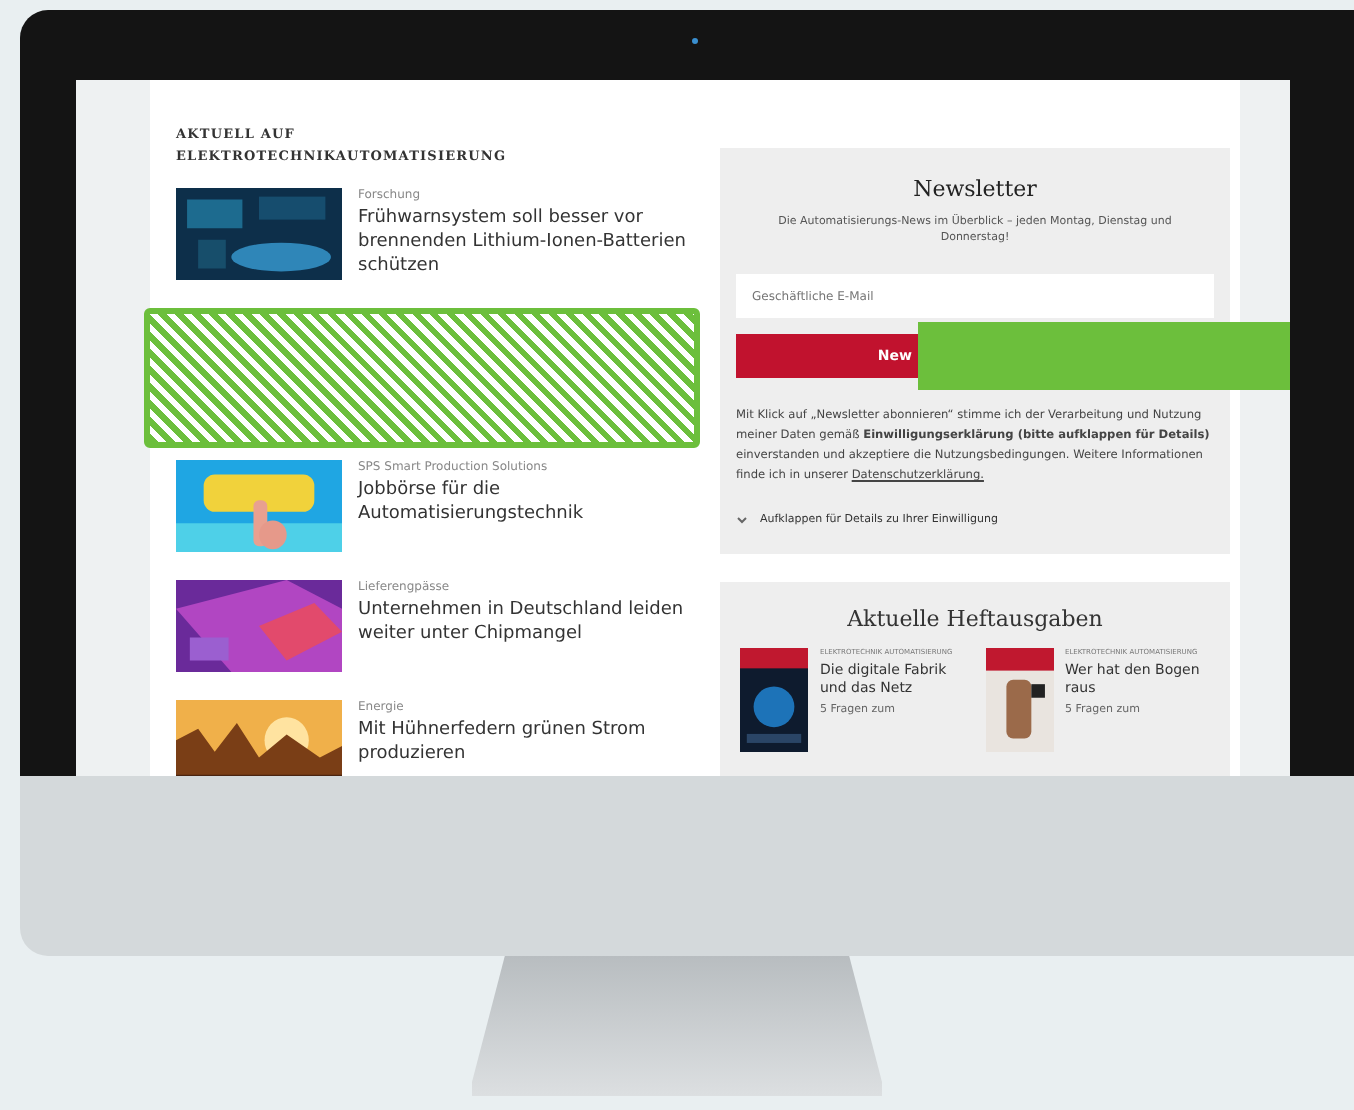 The width and height of the screenshot is (1354, 1110). What do you see at coordinates (695, 41) in the screenshot?
I see `webcam-icon` at bounding box center [695, 41].